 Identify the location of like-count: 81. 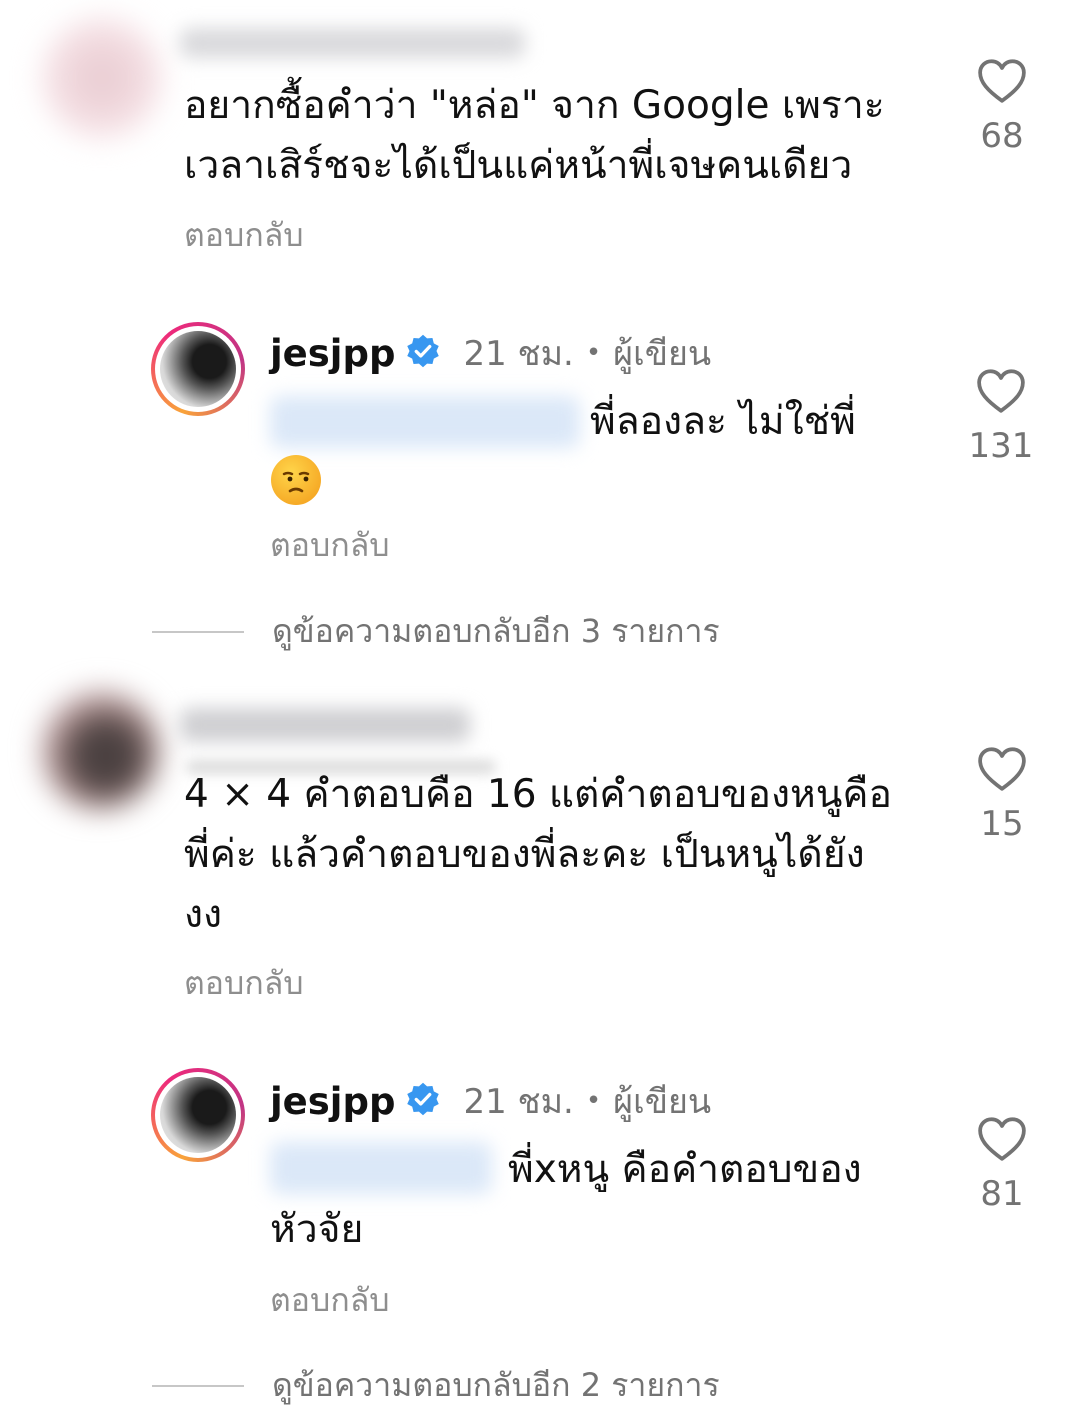
(1002, 1194).